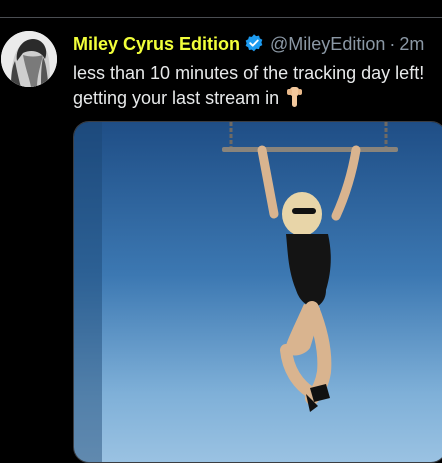  What do you see at coordinates (221, 17) in the screenshot?
I see `top-divider` at bounding box center [221, 17].